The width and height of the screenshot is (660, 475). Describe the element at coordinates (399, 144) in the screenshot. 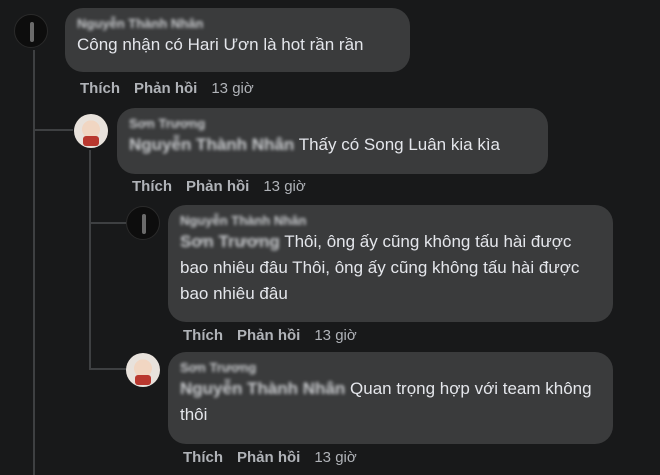

I see `comment-body: Thấy có Song Luân kia kìa` at that location.